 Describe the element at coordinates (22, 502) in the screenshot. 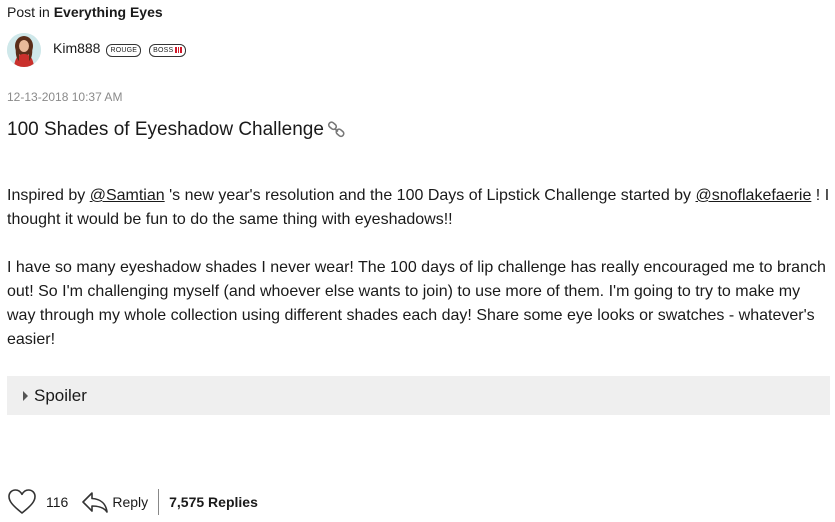

I see `heart-icon` at that location.